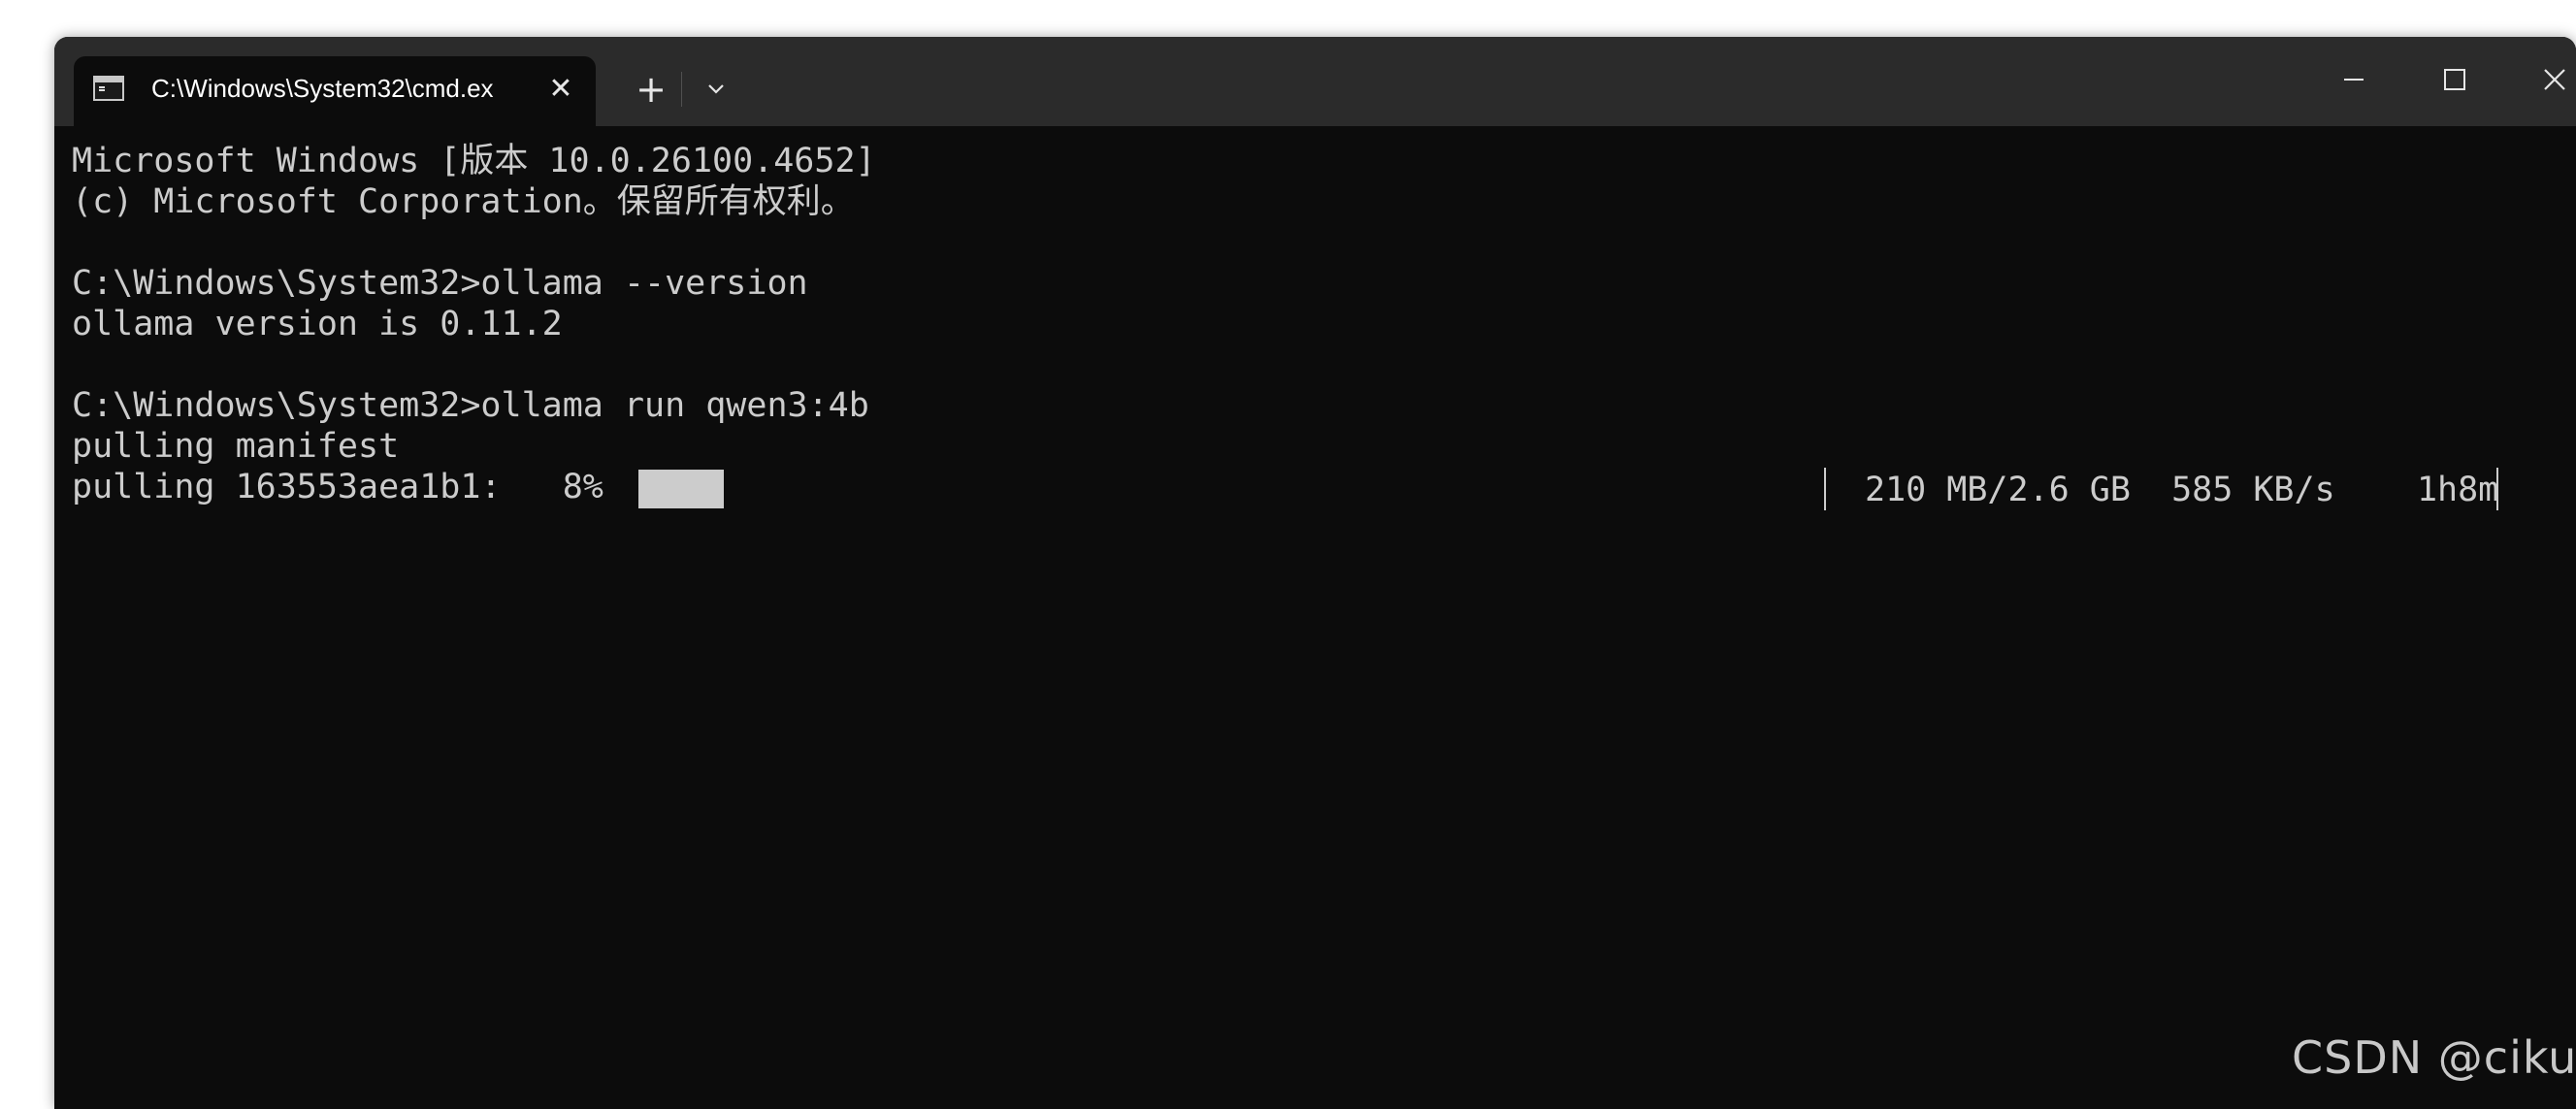  Describe the element at coordinates (1315, 81) in the screenshot. I see `title-bar: C:\Windows\System32\cmd.ex ✕ +` at that location.